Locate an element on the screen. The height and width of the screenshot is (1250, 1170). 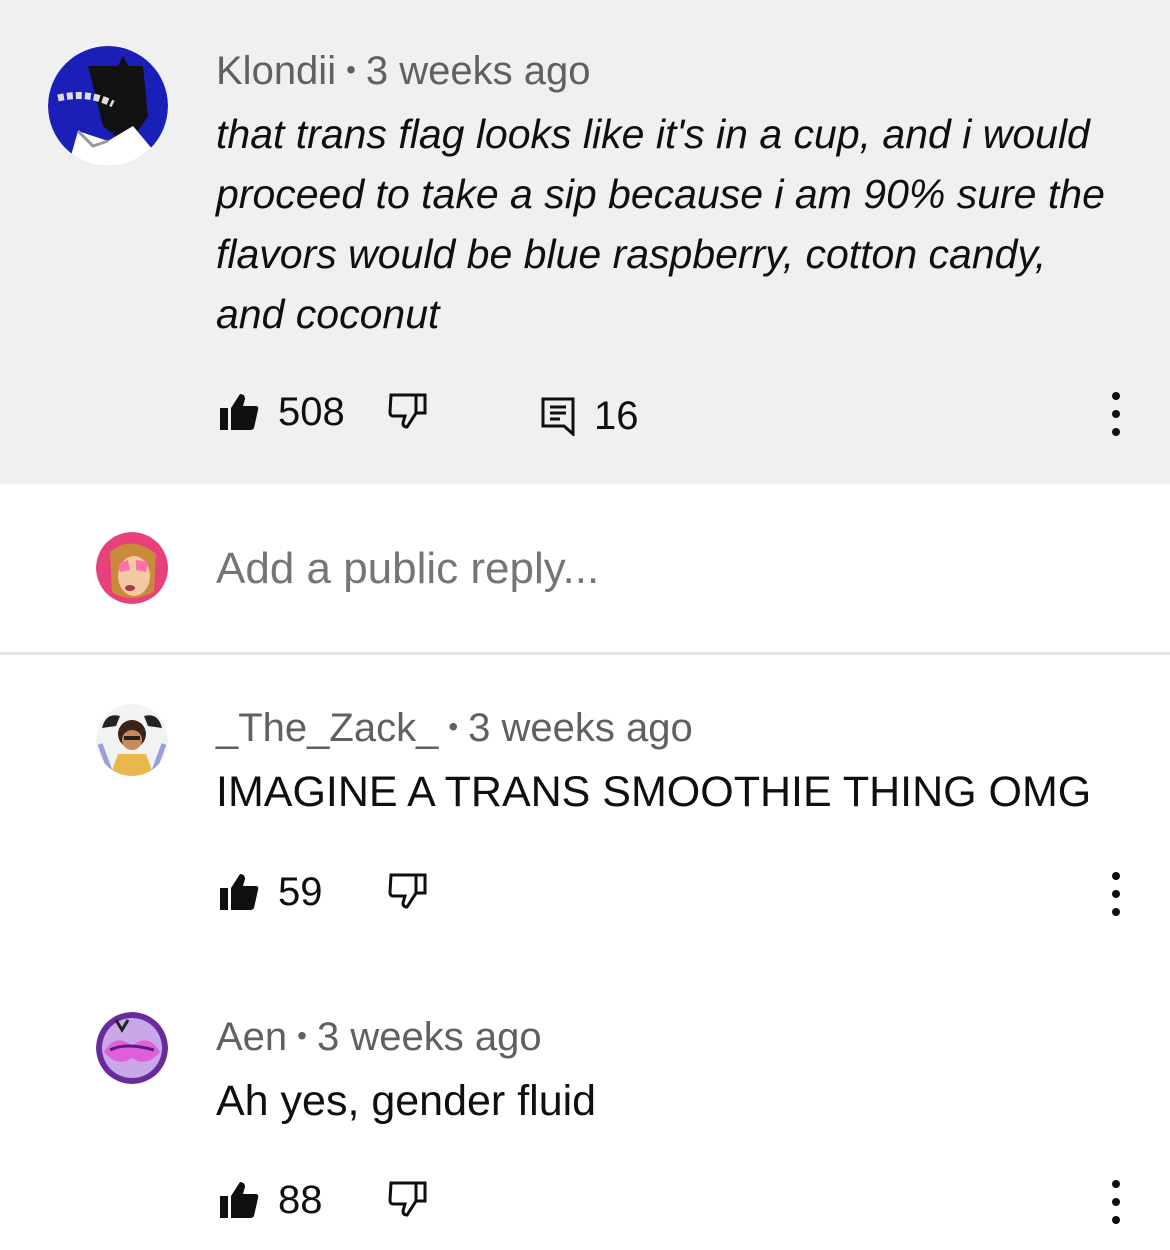
replies-button: 16 is located at coordinates (589, 416).